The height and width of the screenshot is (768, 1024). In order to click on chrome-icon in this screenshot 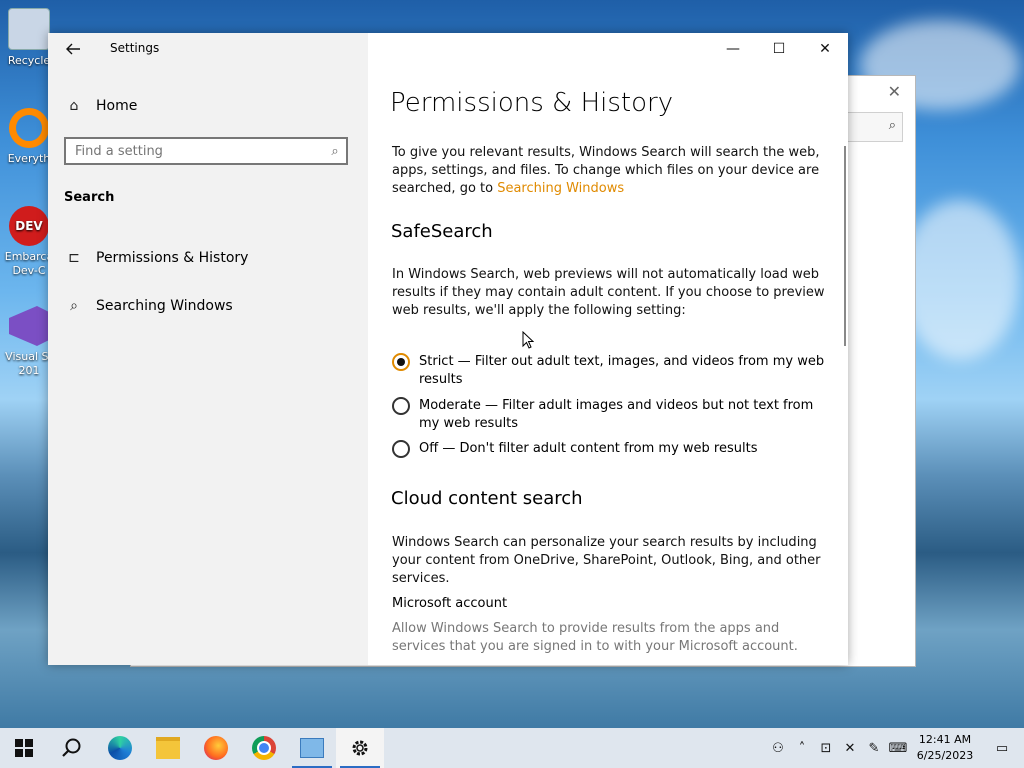, I will do `click(264, 748)`.